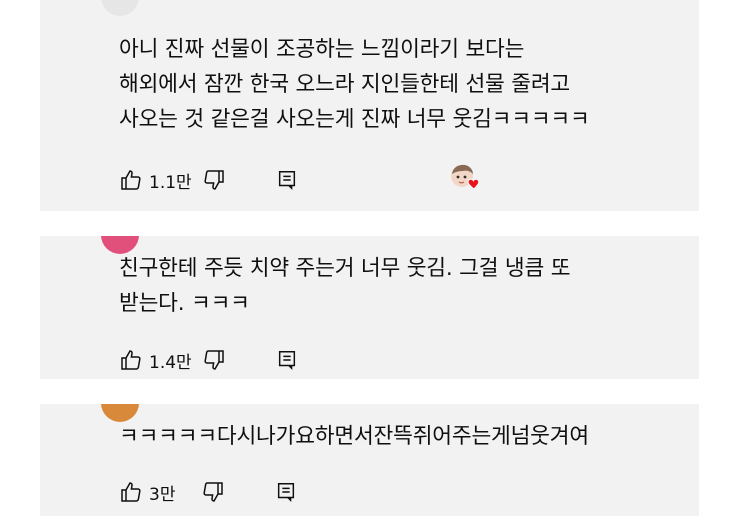 This screenshot has height=532, width=740. Describe the element at coordinates (345, 268) in the screenshot. I see `comment-line: 친구한테 주듯 치약 주는거 너무 웃김. 그걸 냉큼 또` at that location.